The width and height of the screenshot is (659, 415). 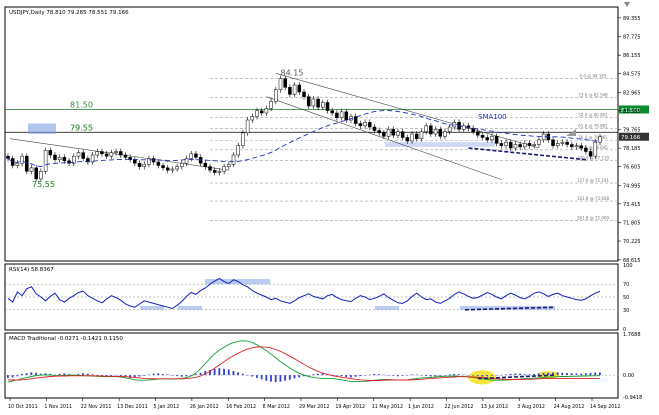 I want to click on rsi-zone-box, so click(x=190, y=307).